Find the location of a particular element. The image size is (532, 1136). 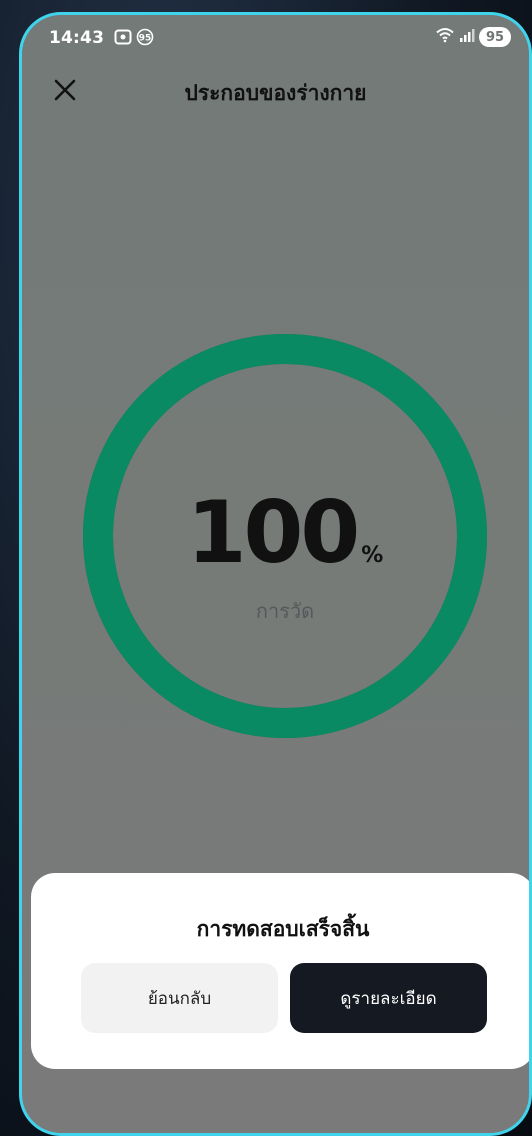

dialog-title: การทดสอบเสร็จสิ้น is located at coordinates (283, 929).